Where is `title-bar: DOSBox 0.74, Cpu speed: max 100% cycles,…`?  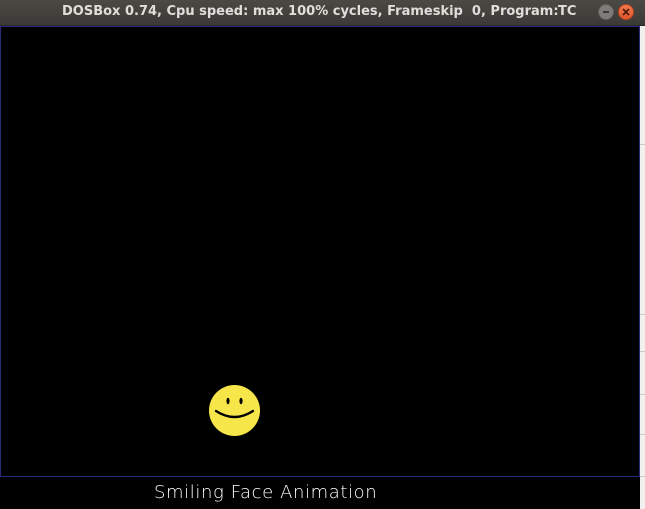
title-bar: DOSBox 0.74, Cpu speed: max 100% cycles,… is located at coordinates (322, 13).